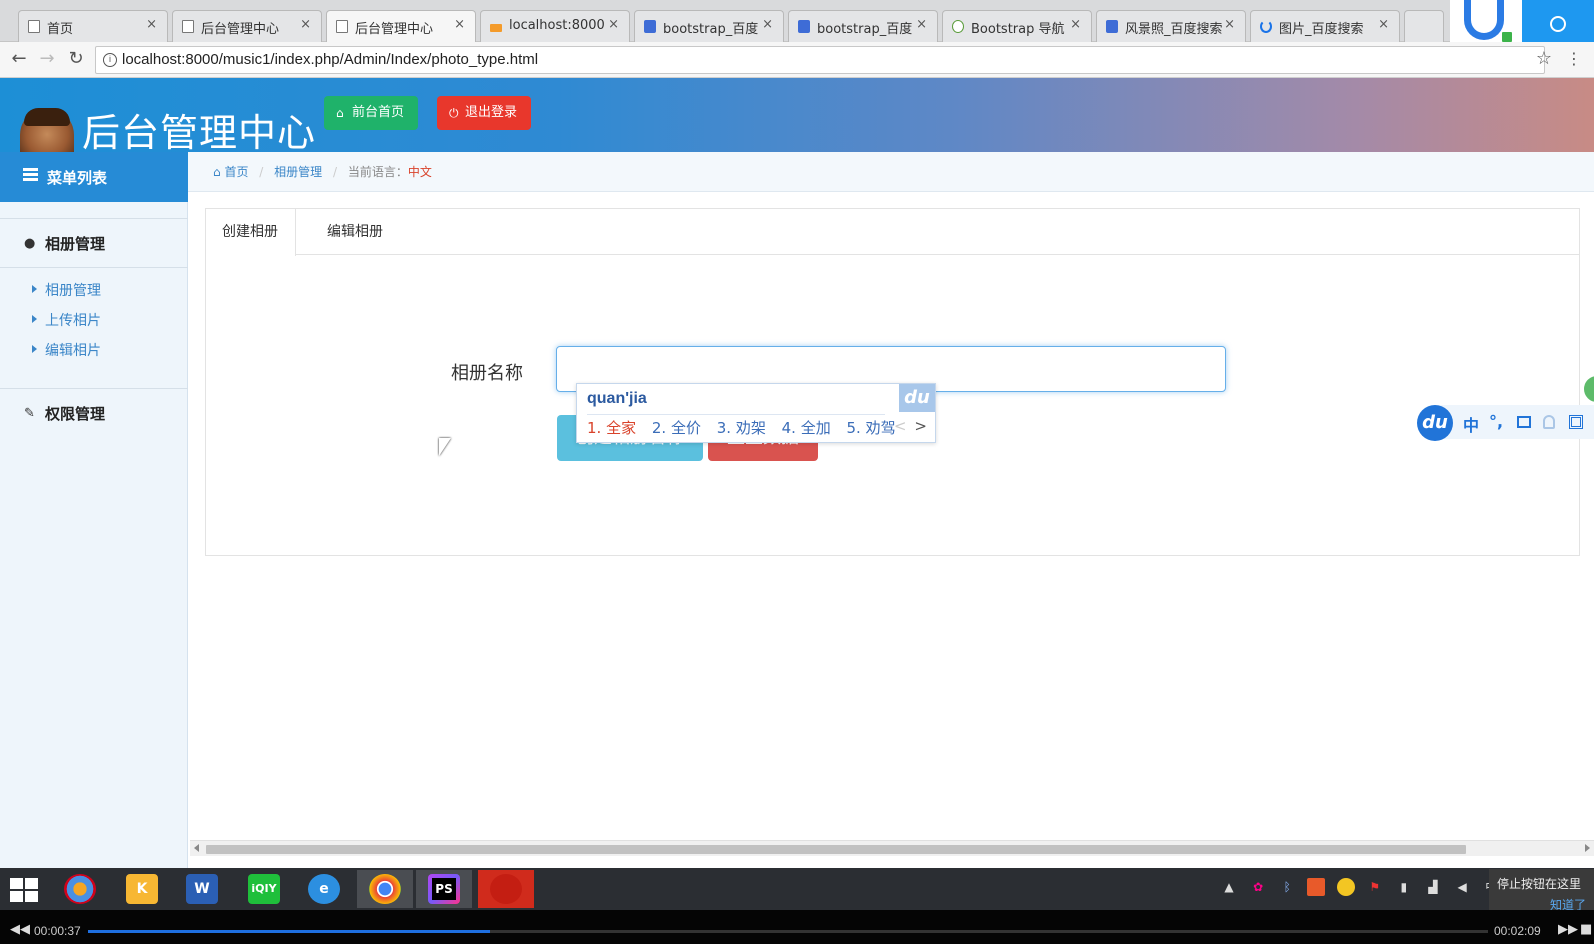  I want to click on ie-icon: e, so click(324, 889).